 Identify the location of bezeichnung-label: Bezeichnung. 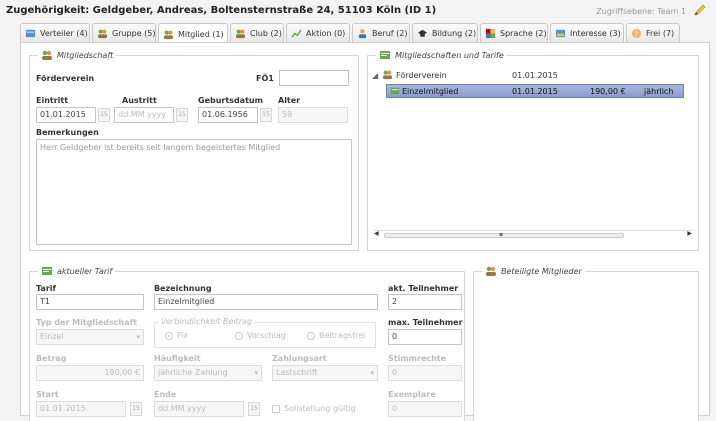
(183, 288).